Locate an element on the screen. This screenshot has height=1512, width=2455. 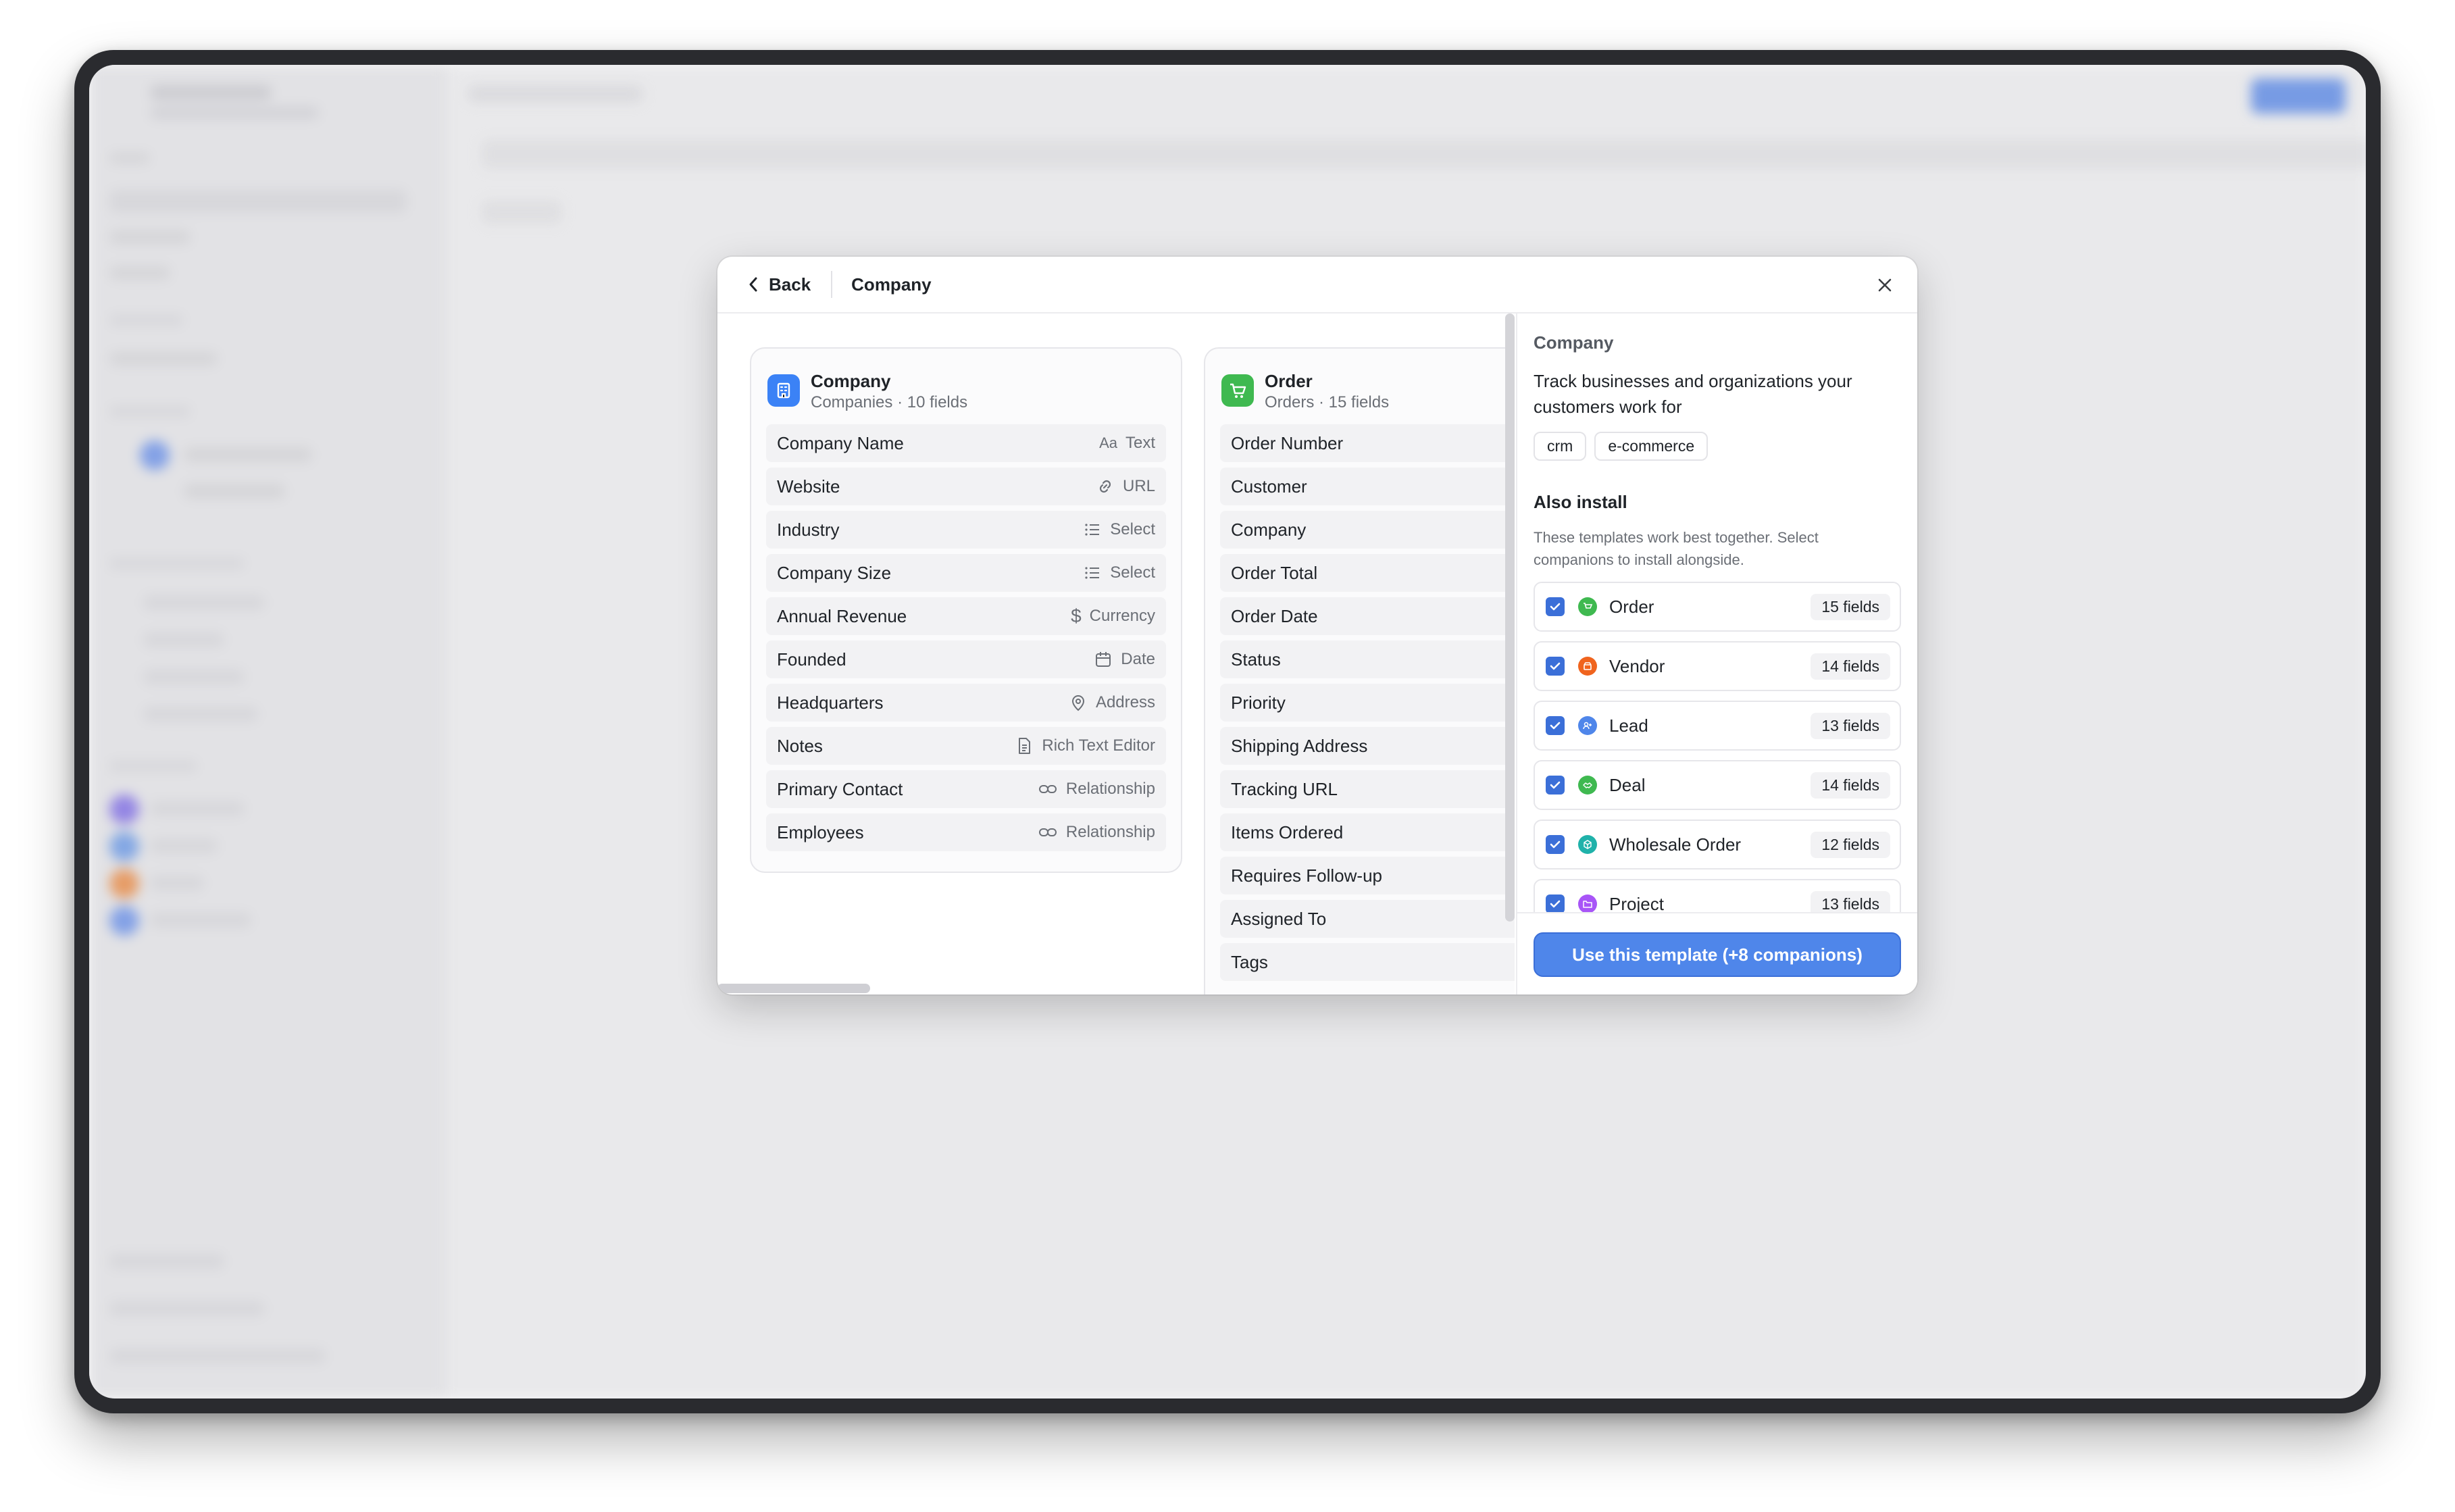
companion-item-order: Order 15 fields is located at coordinates (1717, 607).